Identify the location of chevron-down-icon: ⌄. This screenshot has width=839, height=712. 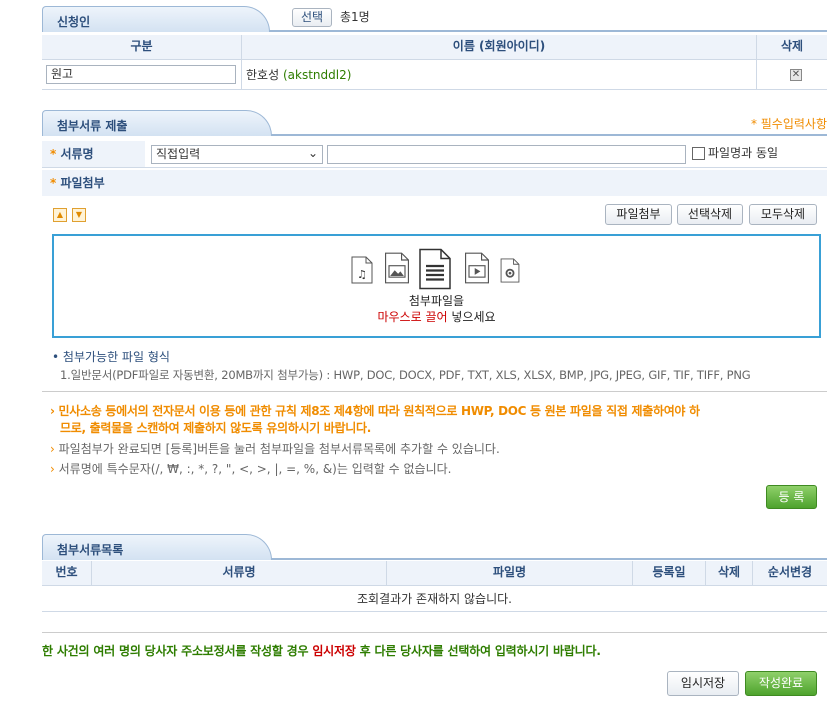
(312, 153).